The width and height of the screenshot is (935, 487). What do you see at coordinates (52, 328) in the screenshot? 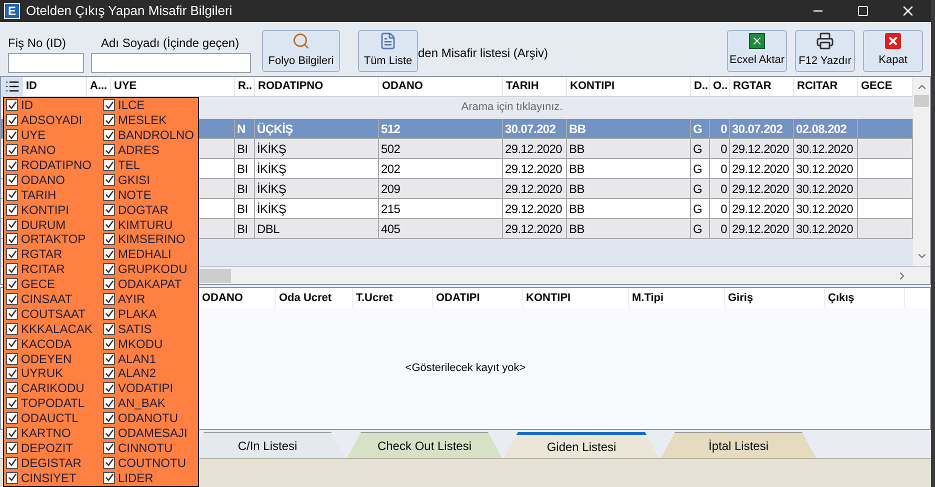
I see `column-option: KKKALACAK` at bounding box center [52, 328].